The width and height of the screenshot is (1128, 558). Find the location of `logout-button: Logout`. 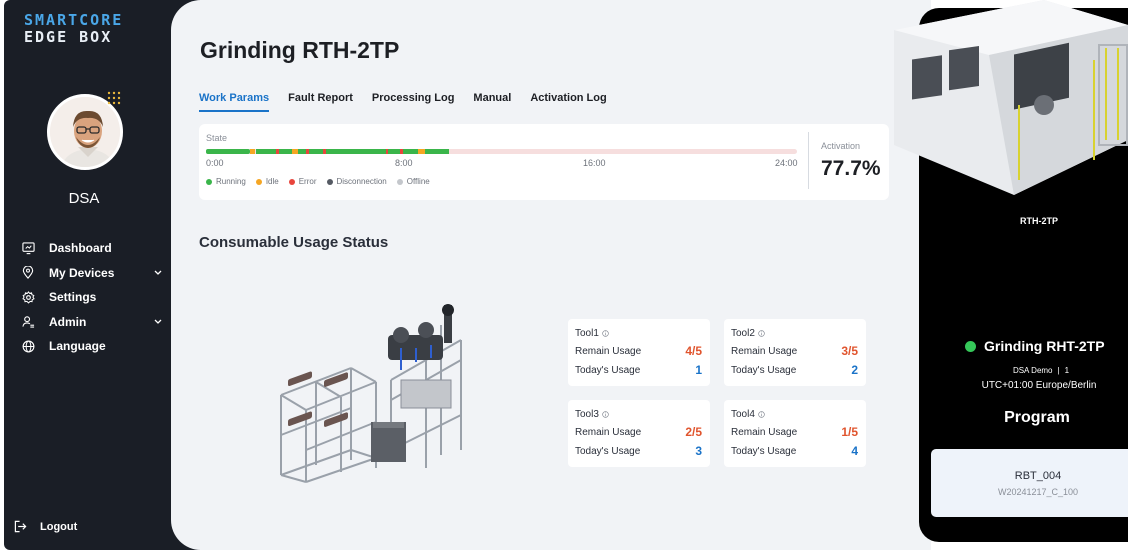

logout-button: Logout is located at coordinates (45, 527).